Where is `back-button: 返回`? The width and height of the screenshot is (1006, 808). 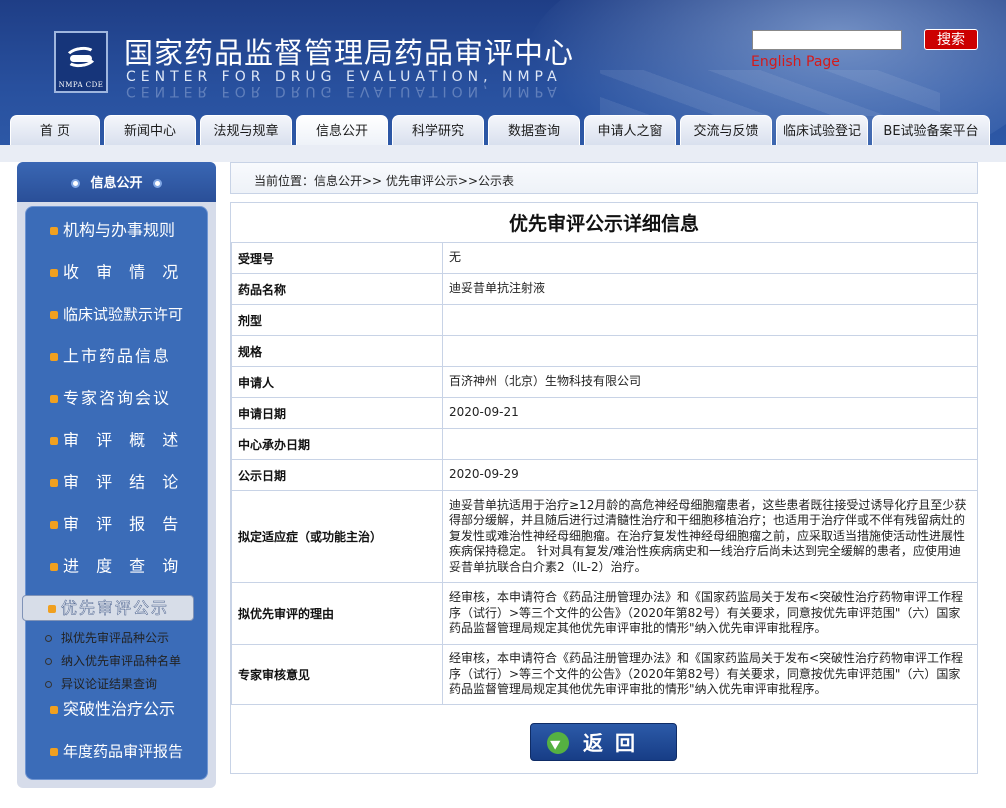
back-button: 返回 is located at coordinates (603, 742).